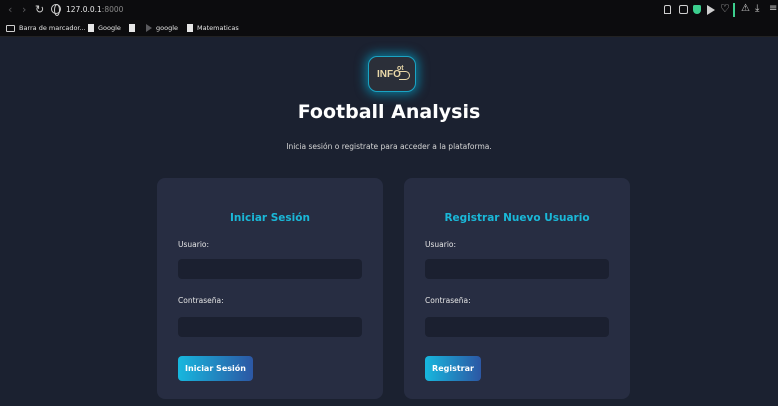 This screenshot has width=778, height=406. I want to click on heart-icon: ♡, so click(725, 9).